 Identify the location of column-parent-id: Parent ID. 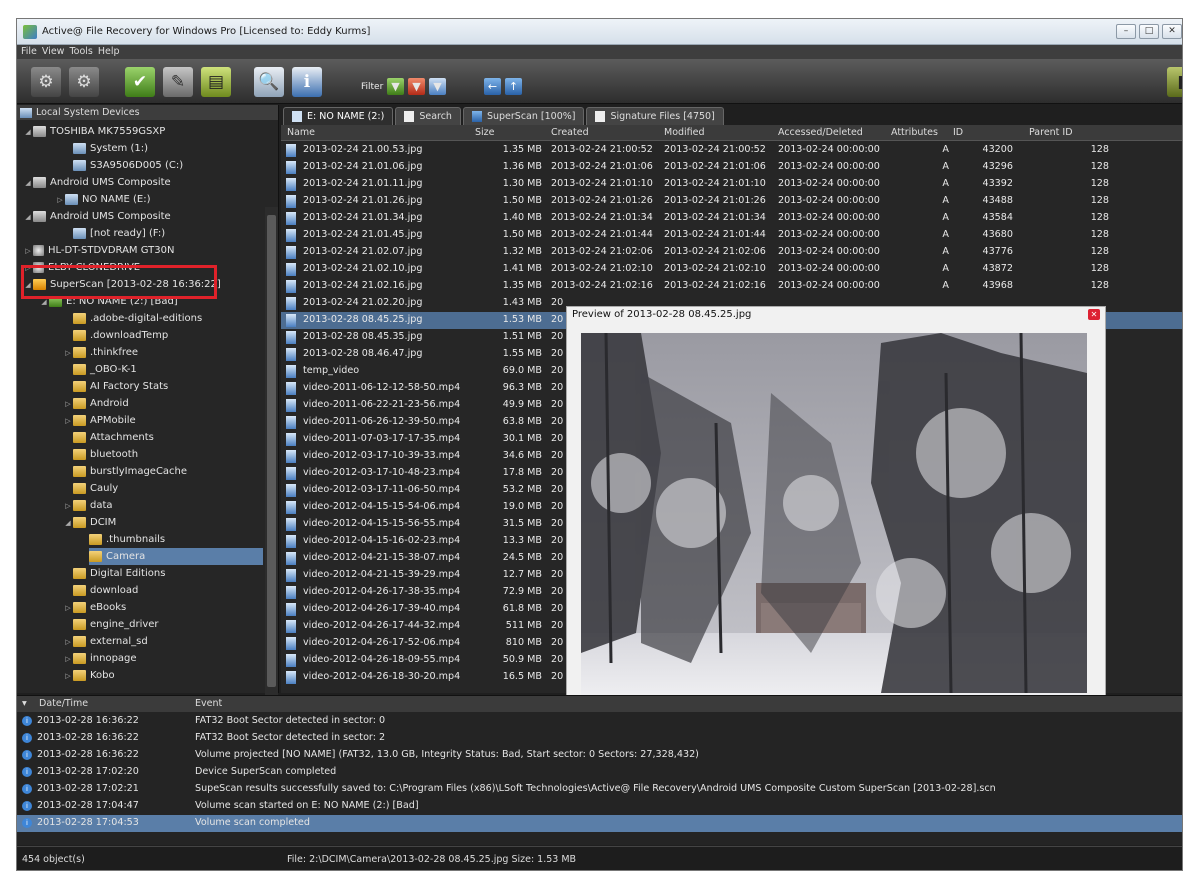
(1051, 132).